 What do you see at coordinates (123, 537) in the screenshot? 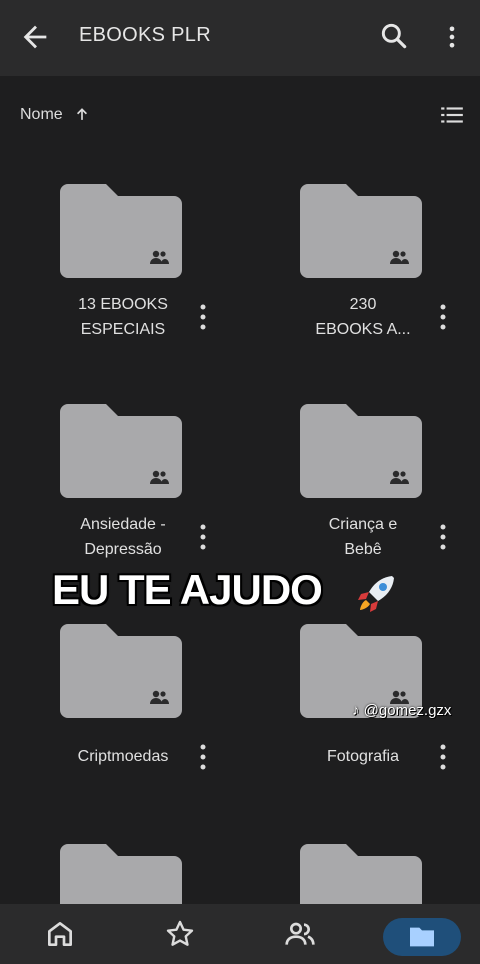
I see `folder-name: Ansiedade - Depressão` at bounding box center [123, 537].